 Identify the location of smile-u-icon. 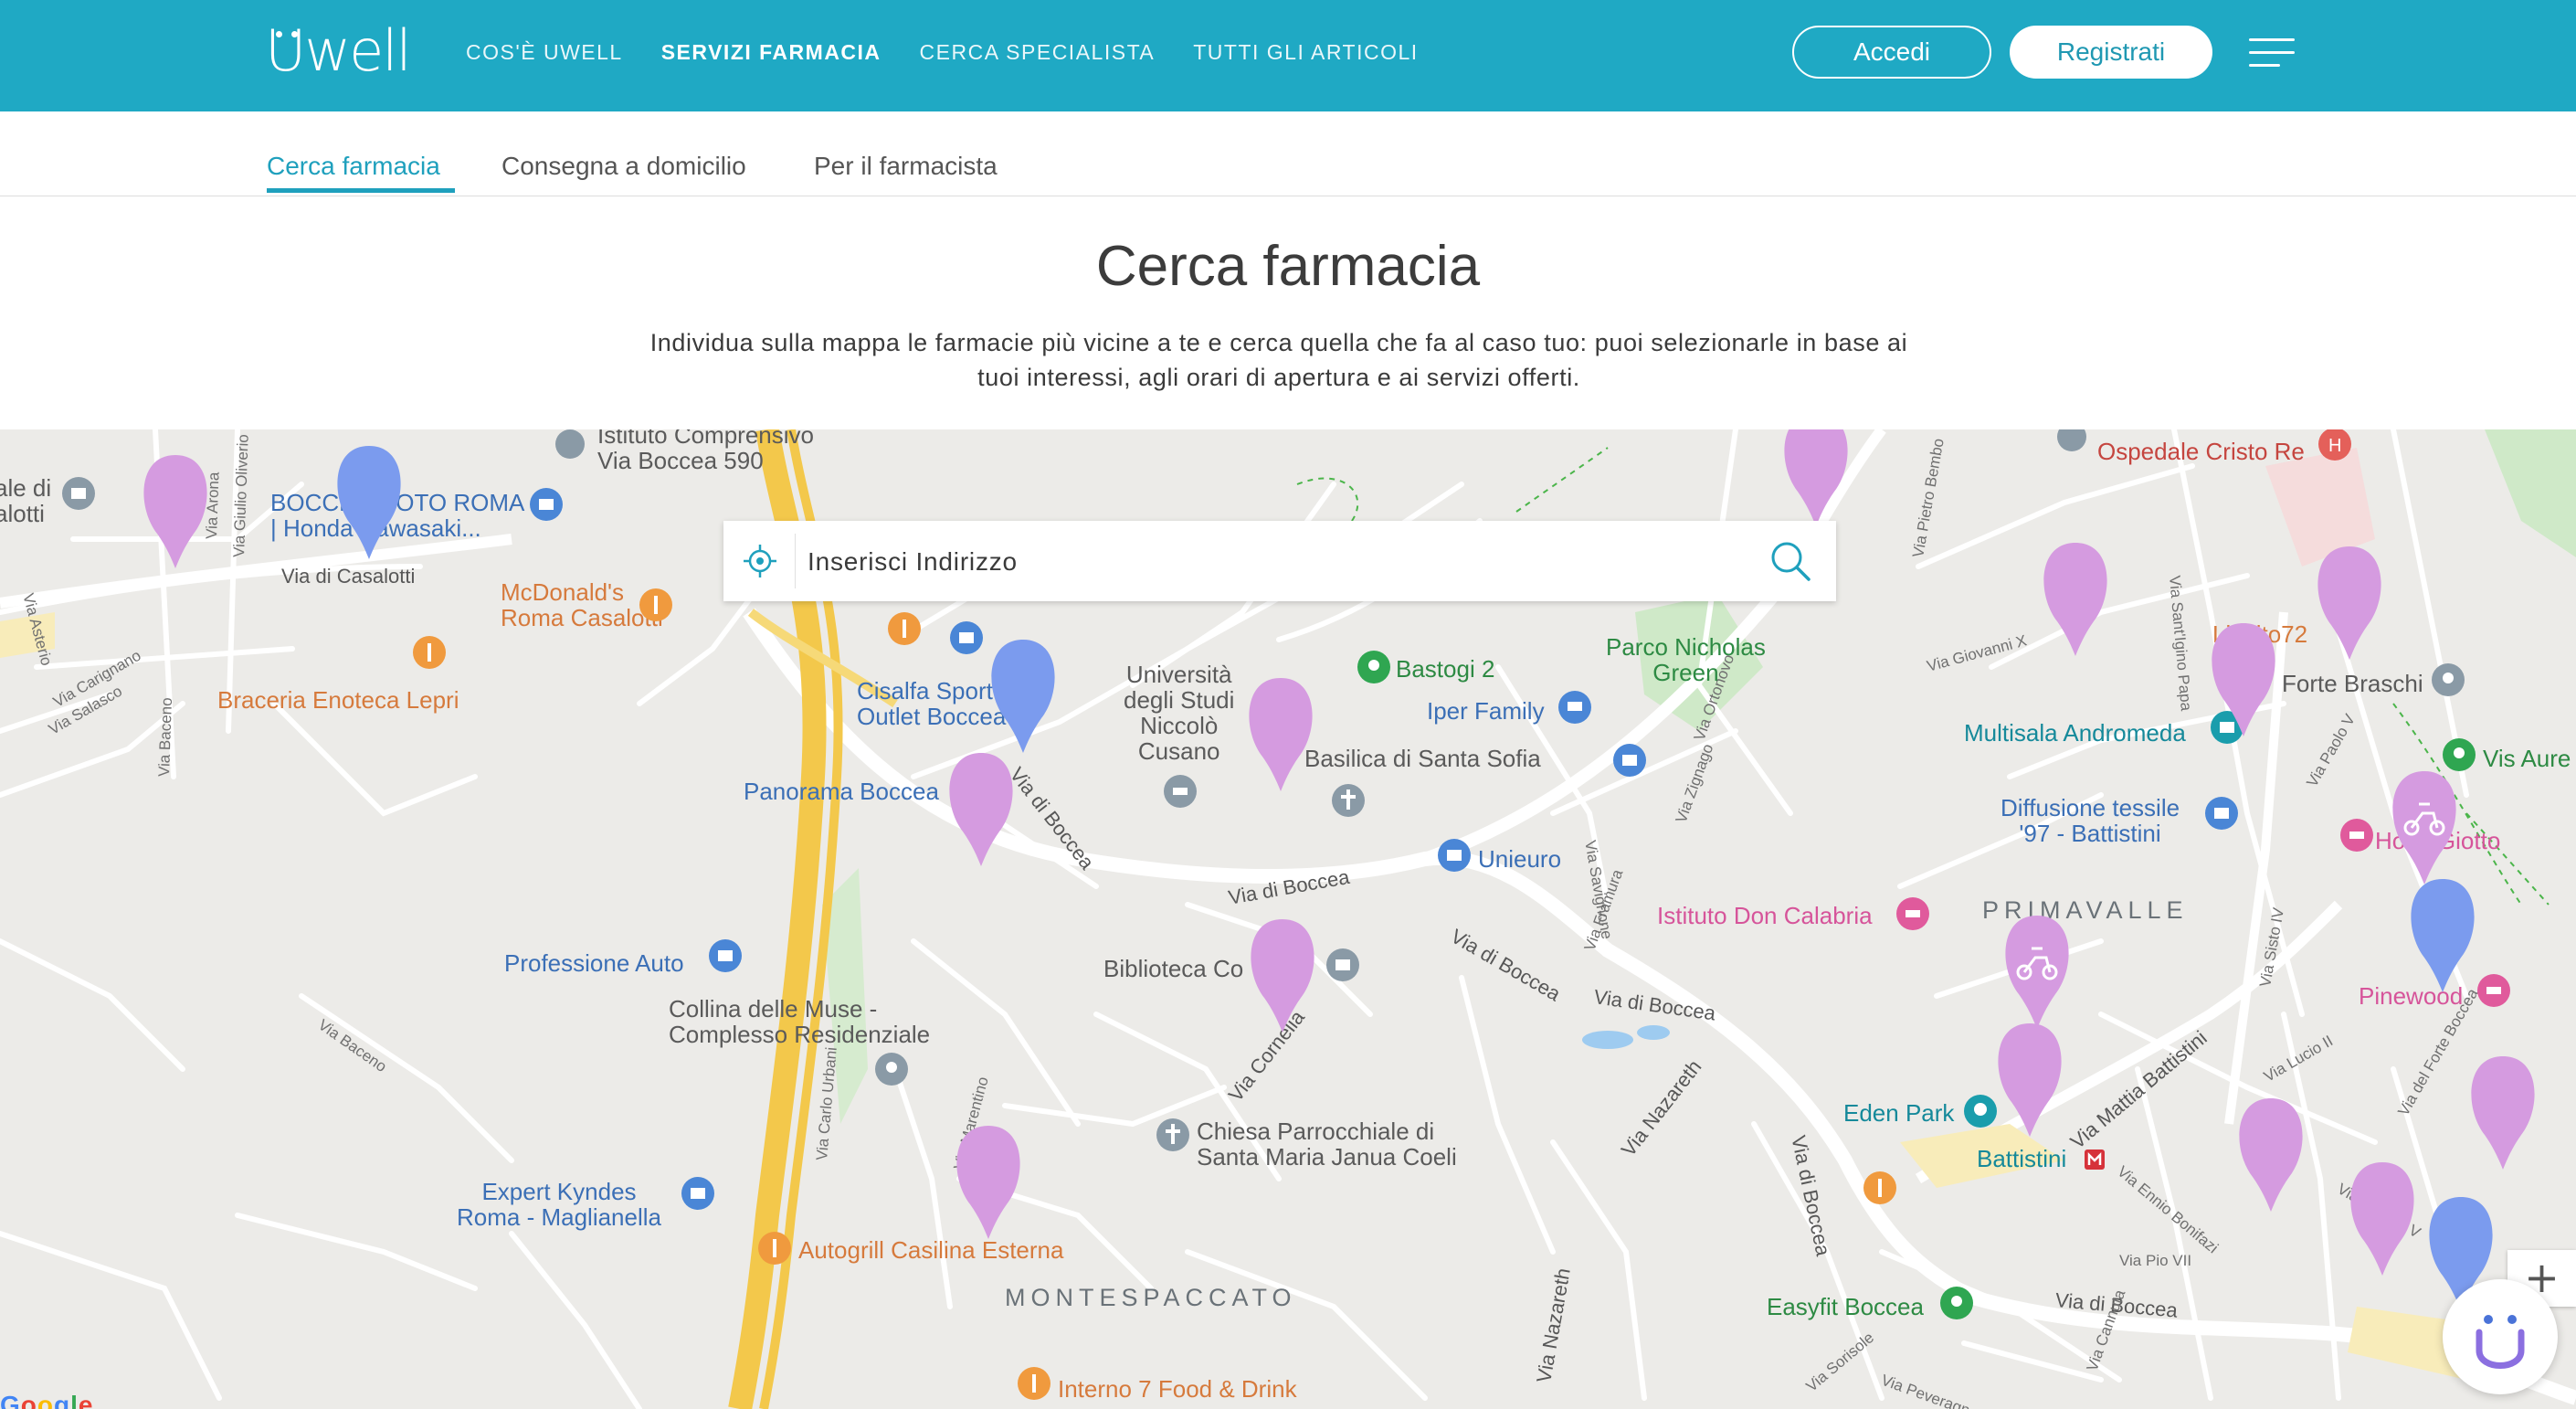
(2500, 1342).